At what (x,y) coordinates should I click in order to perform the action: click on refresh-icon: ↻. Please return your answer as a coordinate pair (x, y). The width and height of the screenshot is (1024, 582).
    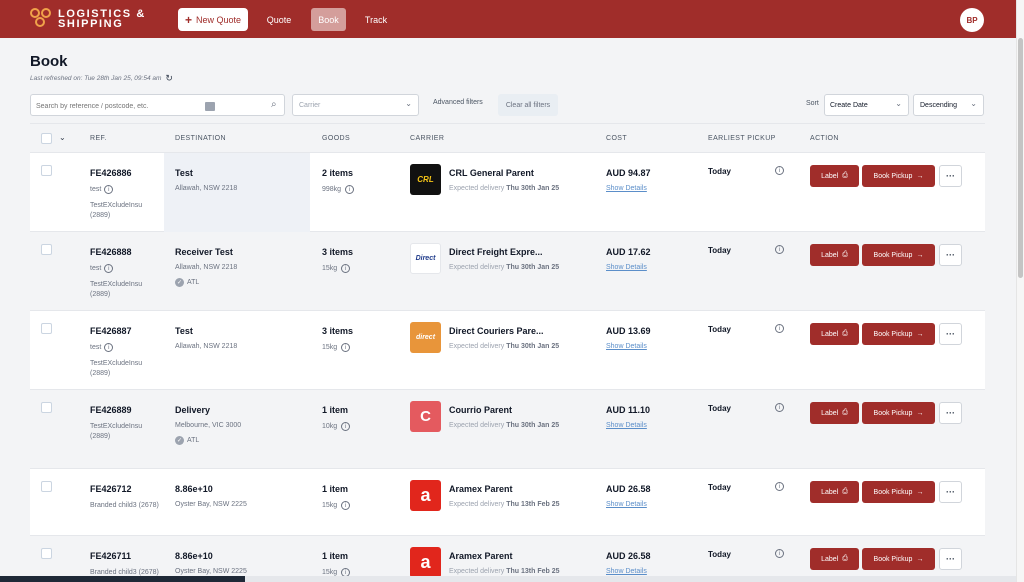
    Looking at the image, I should click on (169, 78).